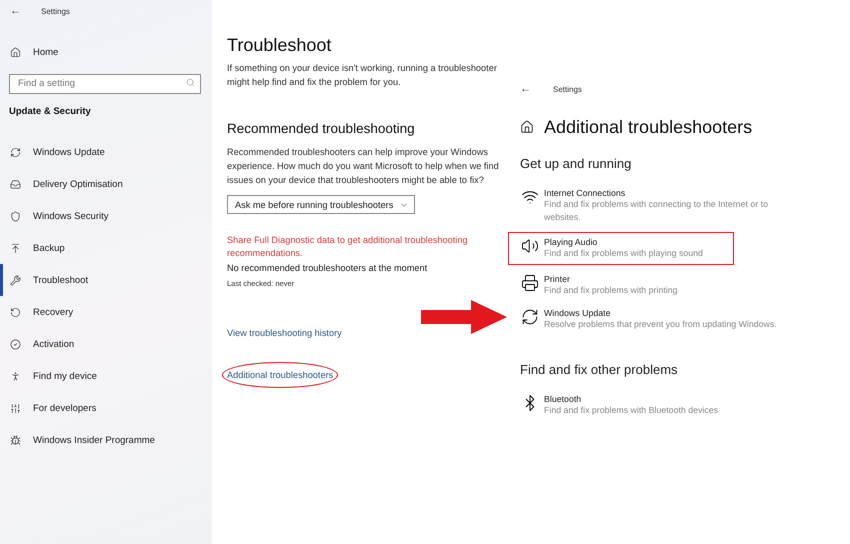  I want to click on sidebar-item: Troubleshoot, so click(106, 280).